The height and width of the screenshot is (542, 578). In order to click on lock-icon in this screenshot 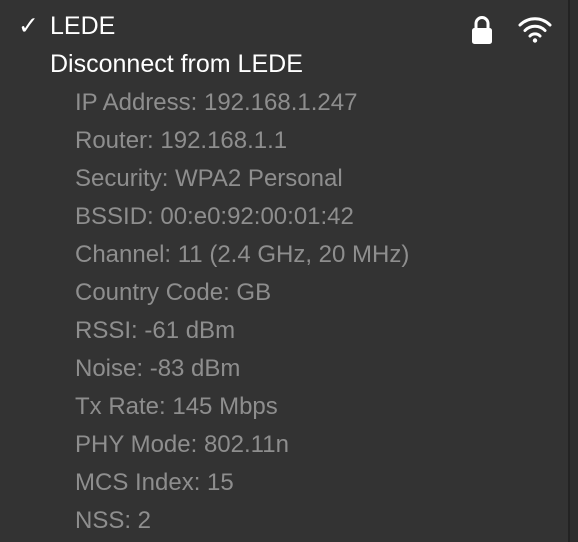, I will do `click(482, 30)`.